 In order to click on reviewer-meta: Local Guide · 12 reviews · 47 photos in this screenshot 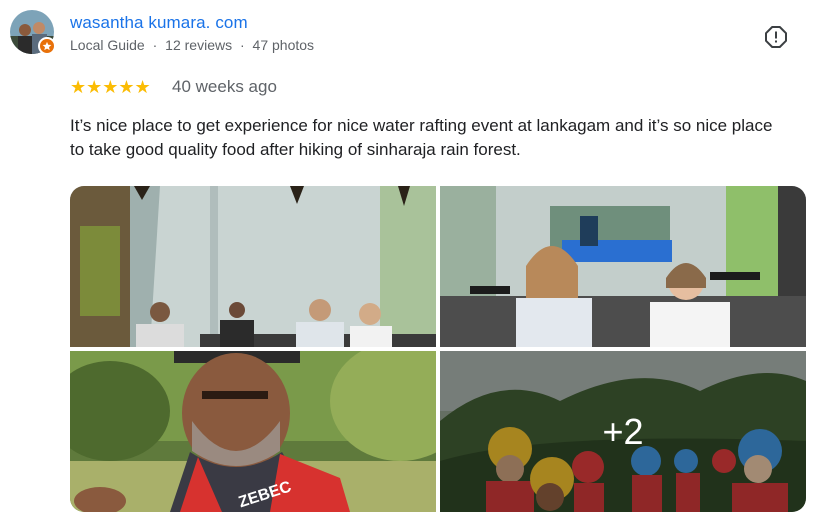, I will do `click(192, 45)`.